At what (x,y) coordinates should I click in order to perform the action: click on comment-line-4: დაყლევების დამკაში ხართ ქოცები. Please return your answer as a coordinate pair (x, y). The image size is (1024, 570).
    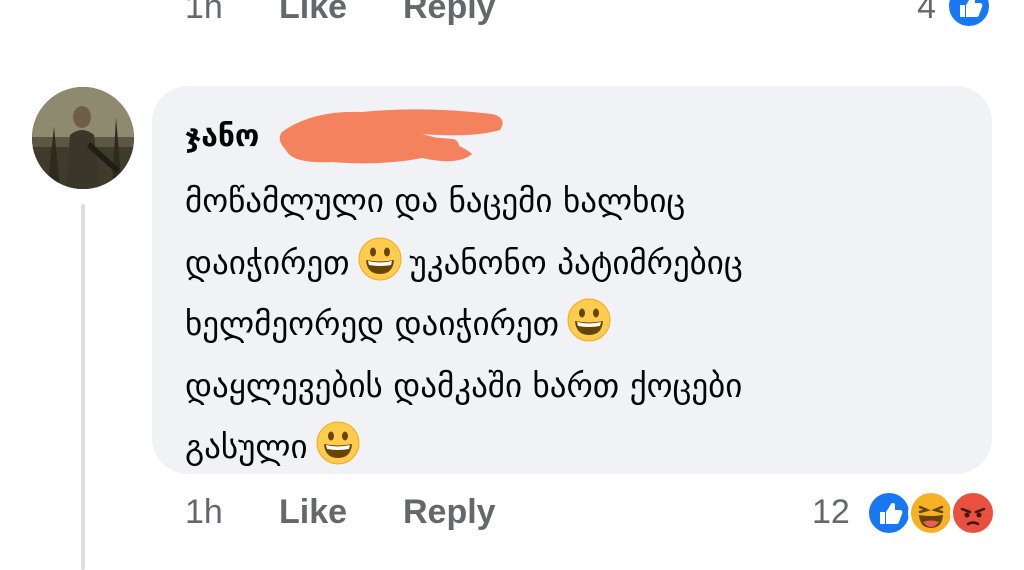
    Looking at the image, I should click on (464, 385).